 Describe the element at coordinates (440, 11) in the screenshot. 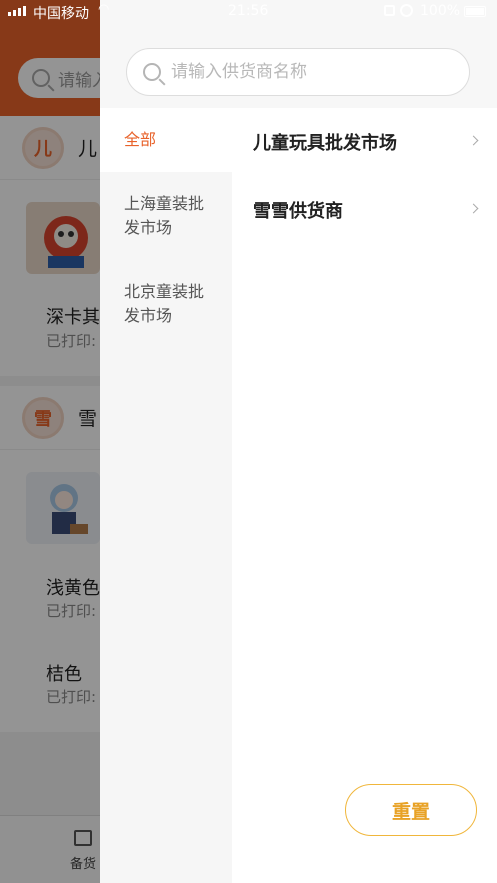

I see `battery-percent: 100%` at that location.